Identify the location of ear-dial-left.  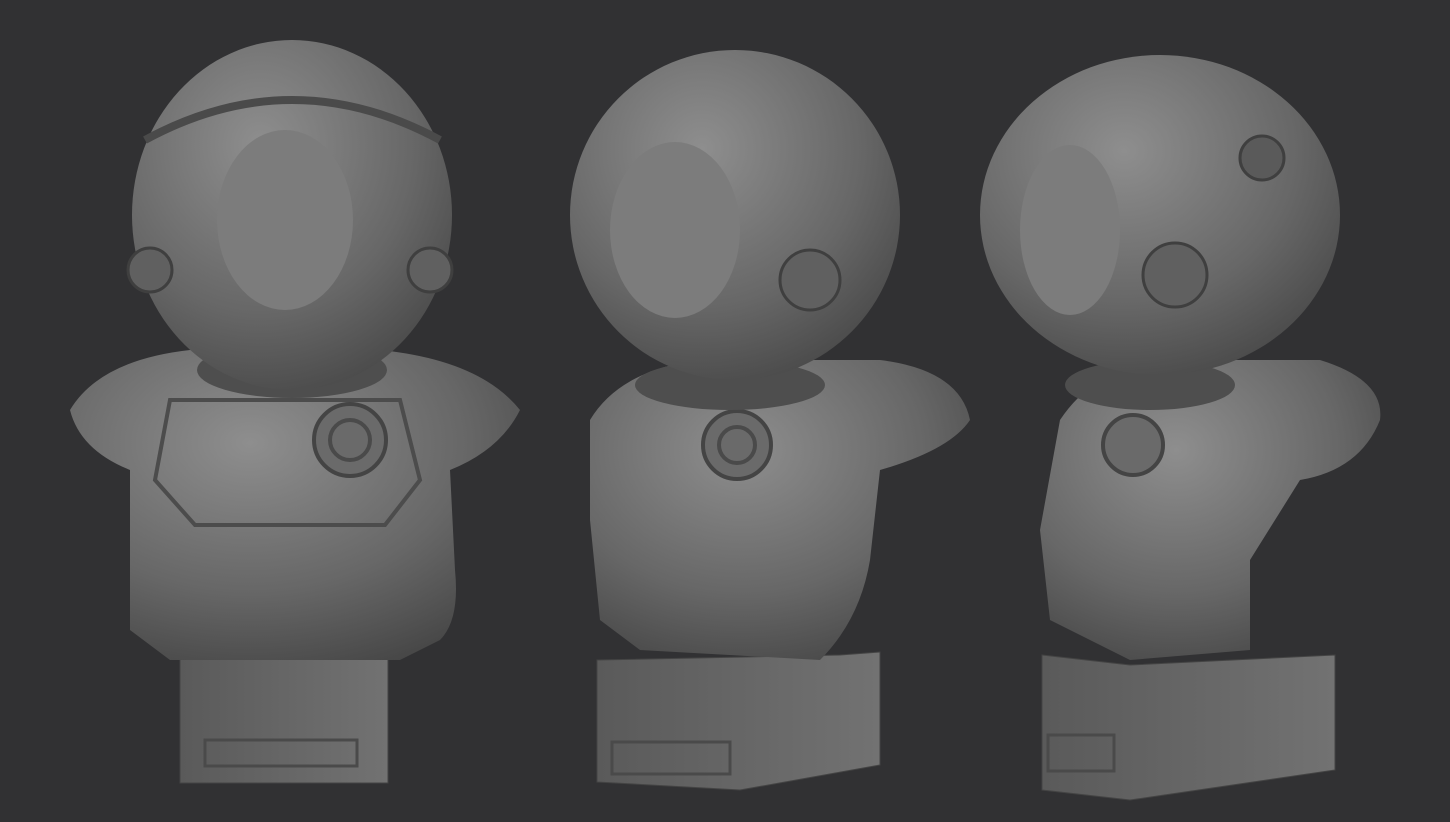
(150, 270).